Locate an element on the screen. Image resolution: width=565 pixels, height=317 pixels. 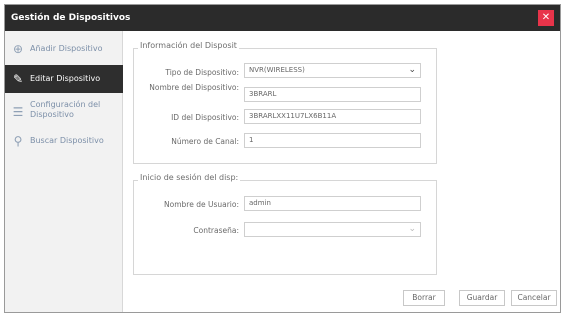
sidebar-item-edit-device: ✎ Editar Dispositivo is located at coordinates (64, 79).